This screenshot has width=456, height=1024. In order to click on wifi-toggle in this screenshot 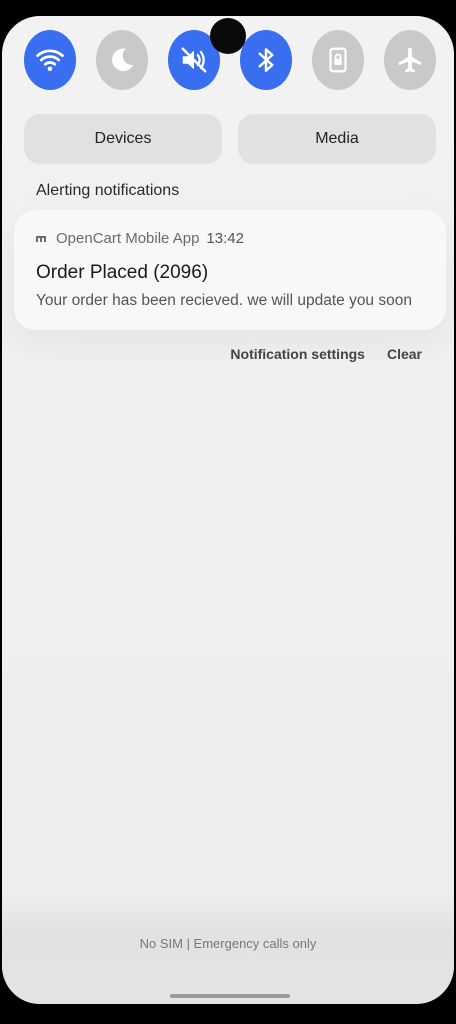, I will do `click(50, 60)`.